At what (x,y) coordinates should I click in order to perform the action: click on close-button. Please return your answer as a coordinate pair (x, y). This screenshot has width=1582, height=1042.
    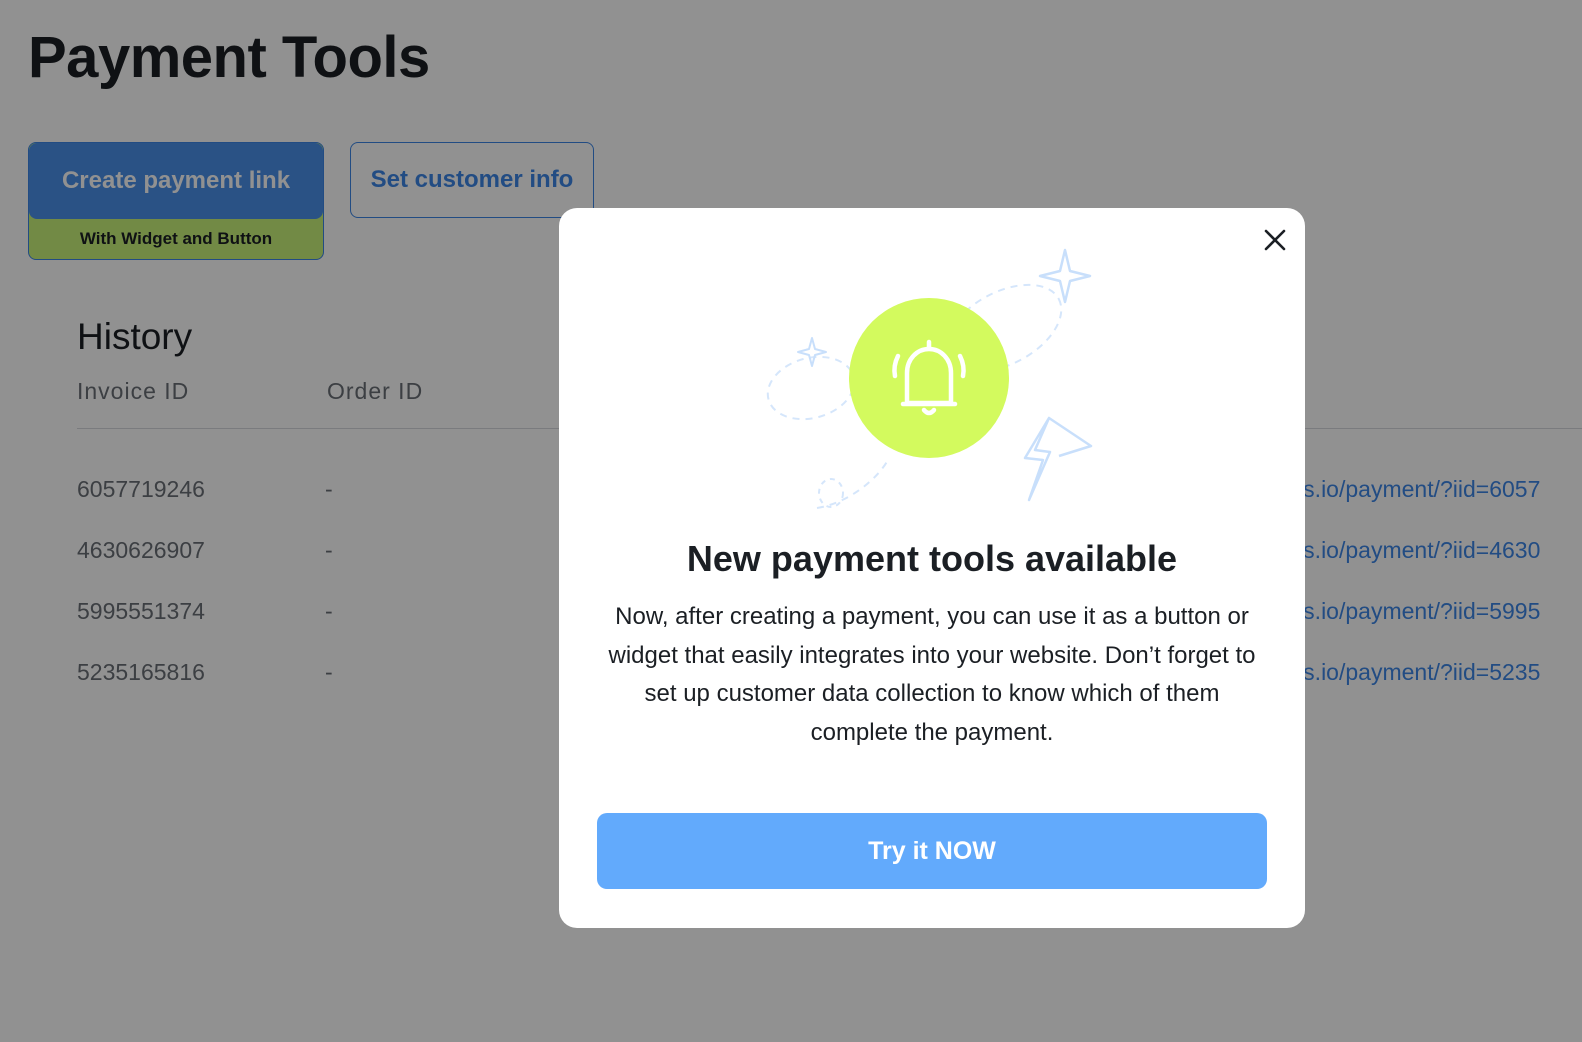
    Looking at the image, I should click on (1275, 240).